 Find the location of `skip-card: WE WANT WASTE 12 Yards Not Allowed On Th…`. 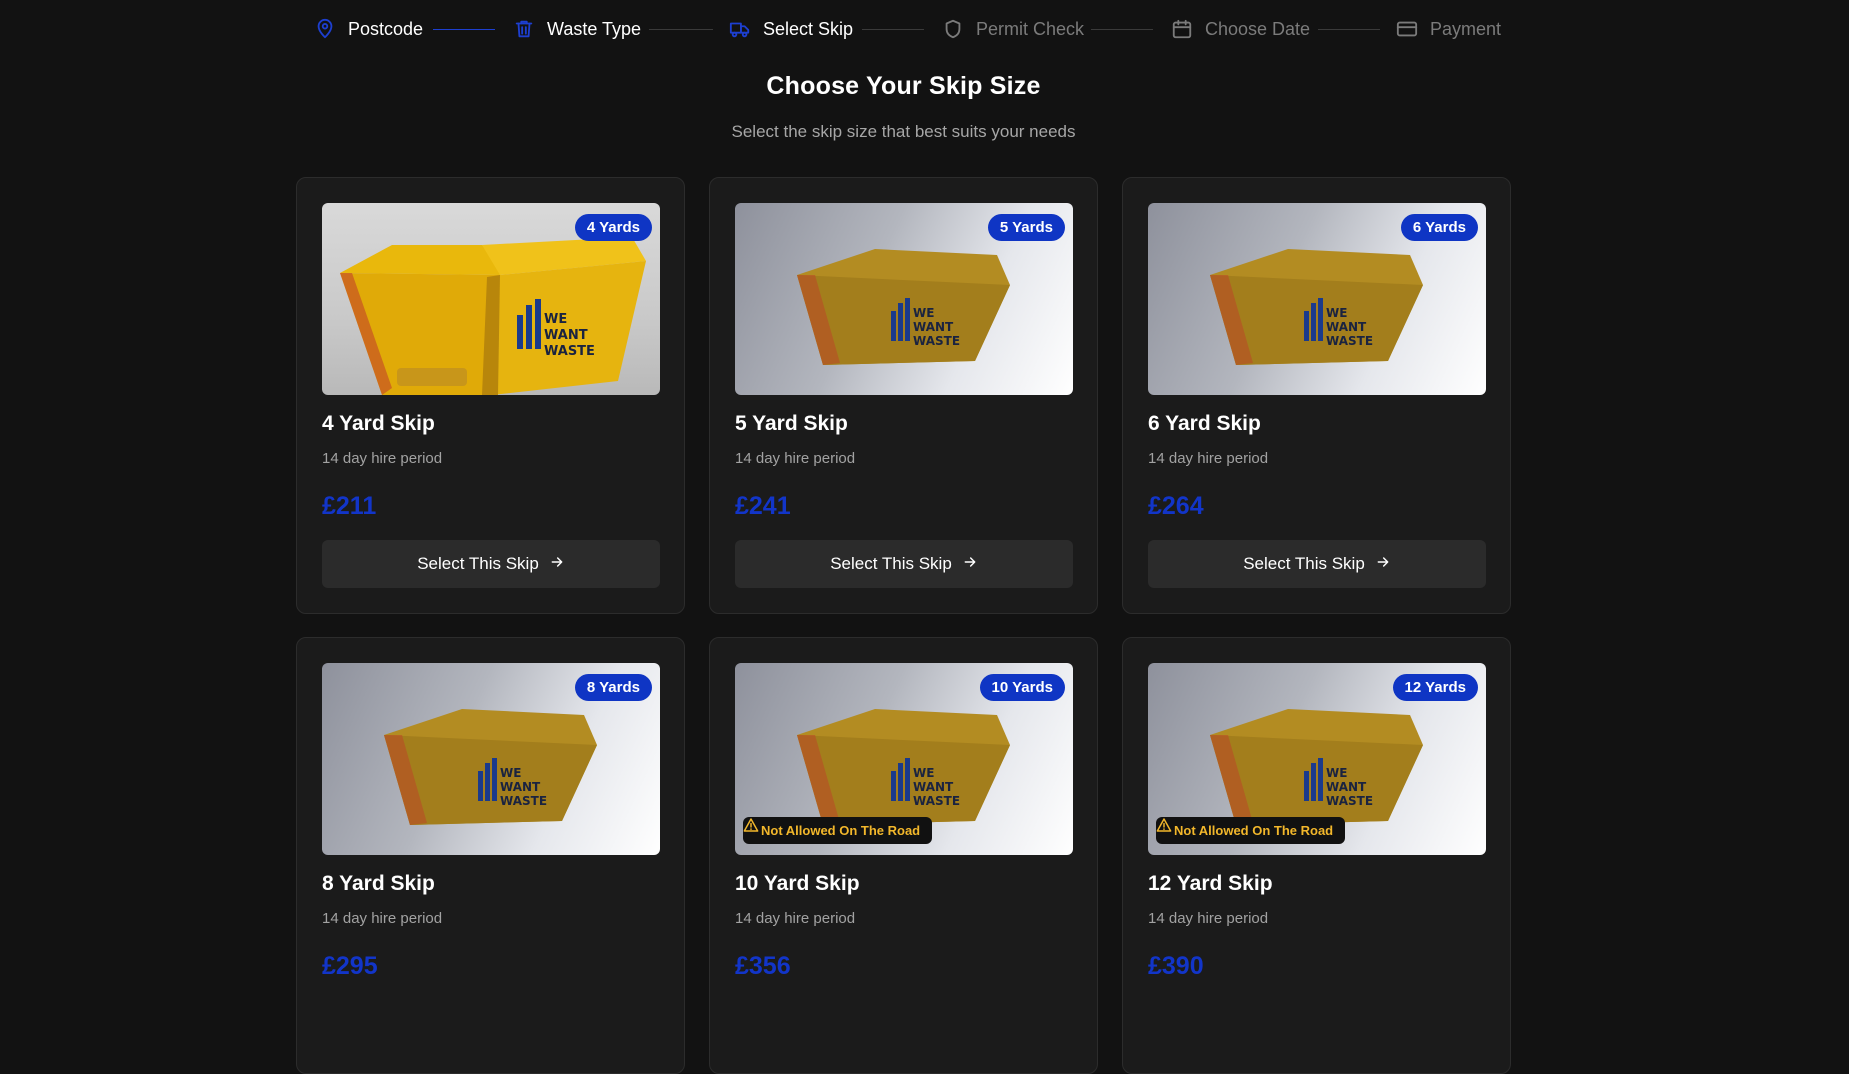

skip-card: WE WANT WASTE 12 Yards Not Allowed On Th… is located at coordinates (1316, 855).